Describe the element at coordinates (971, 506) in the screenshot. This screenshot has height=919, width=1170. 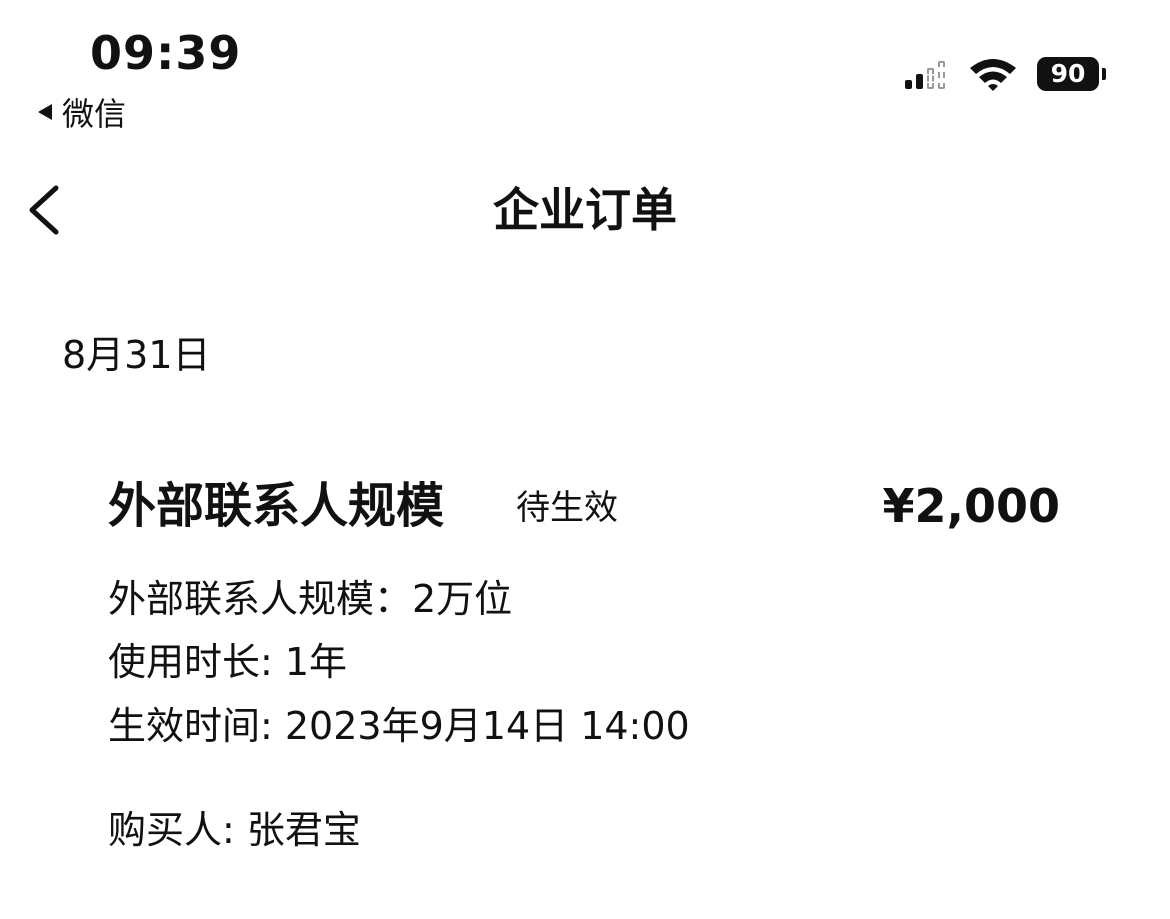
I see `order-price: ¥2,000` at that location.